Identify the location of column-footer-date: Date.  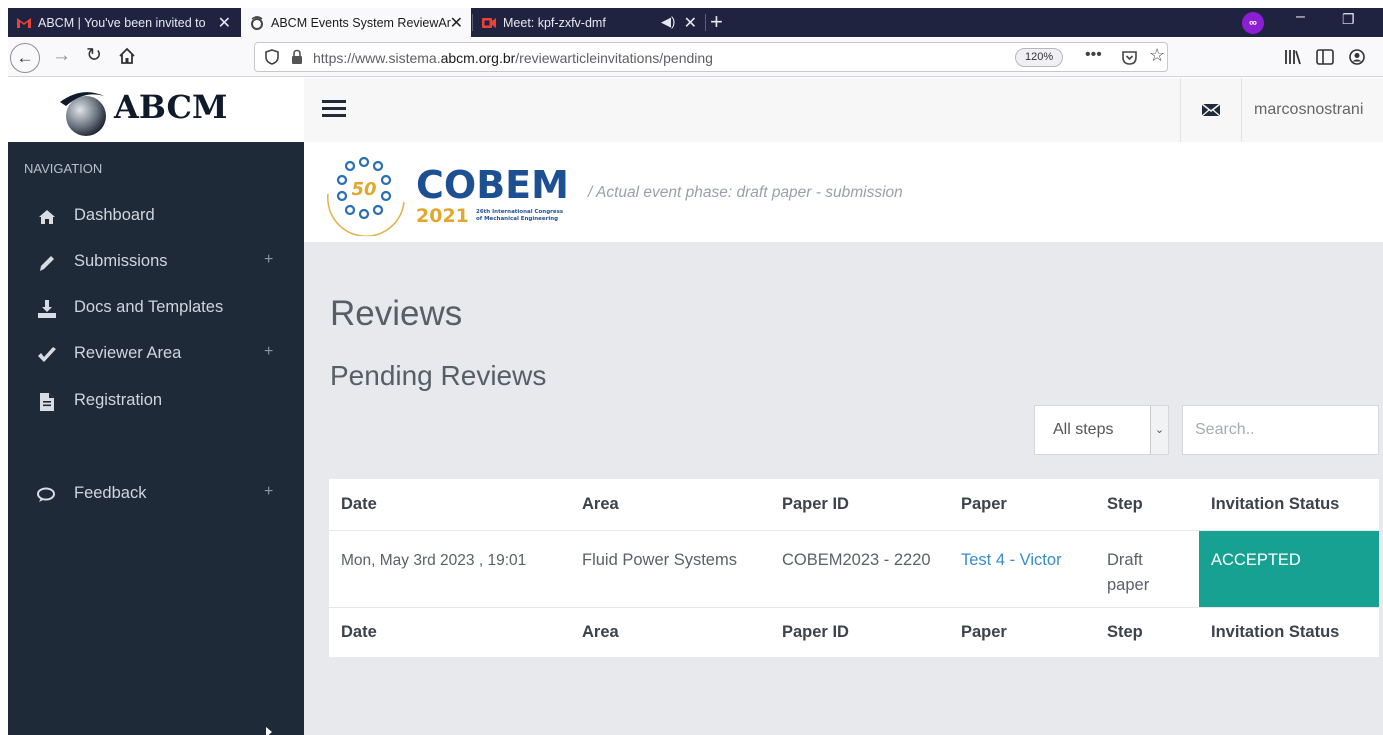
(359, 631).